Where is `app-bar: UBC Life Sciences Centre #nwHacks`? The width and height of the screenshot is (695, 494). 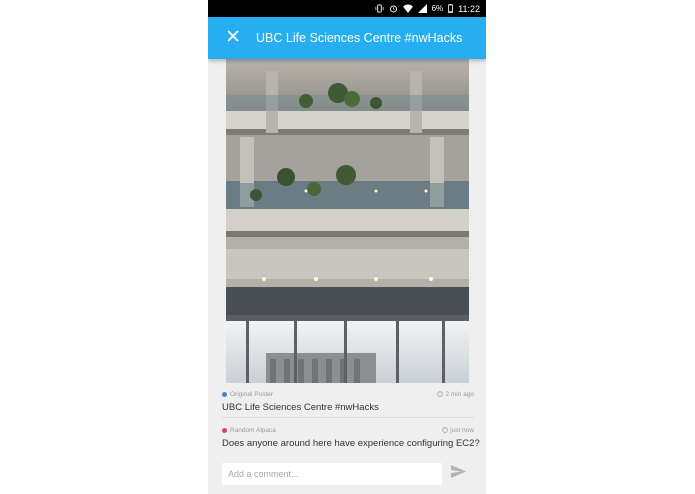
app-bar: UBC Life Sciences Centre #nwHacks is located at coordinates (347, 38).